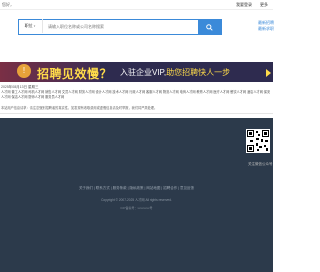 The width and height of the screenshot is (320, 272). What do you see at coordinates (264, 5) in the screenshot?
I see `more-link: 更多` at bounding box center [264, 5].